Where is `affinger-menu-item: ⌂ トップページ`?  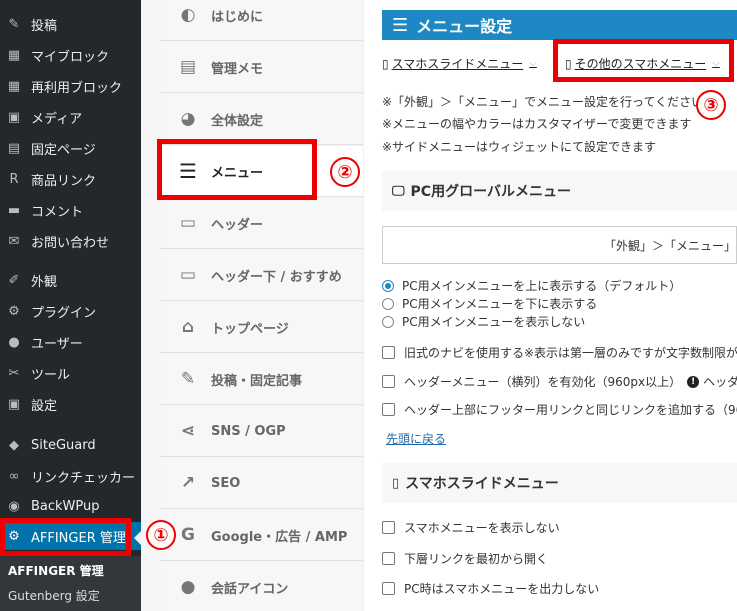 affinger-menu-item: ⌂ トップページ is located at coordinates (262, 327).